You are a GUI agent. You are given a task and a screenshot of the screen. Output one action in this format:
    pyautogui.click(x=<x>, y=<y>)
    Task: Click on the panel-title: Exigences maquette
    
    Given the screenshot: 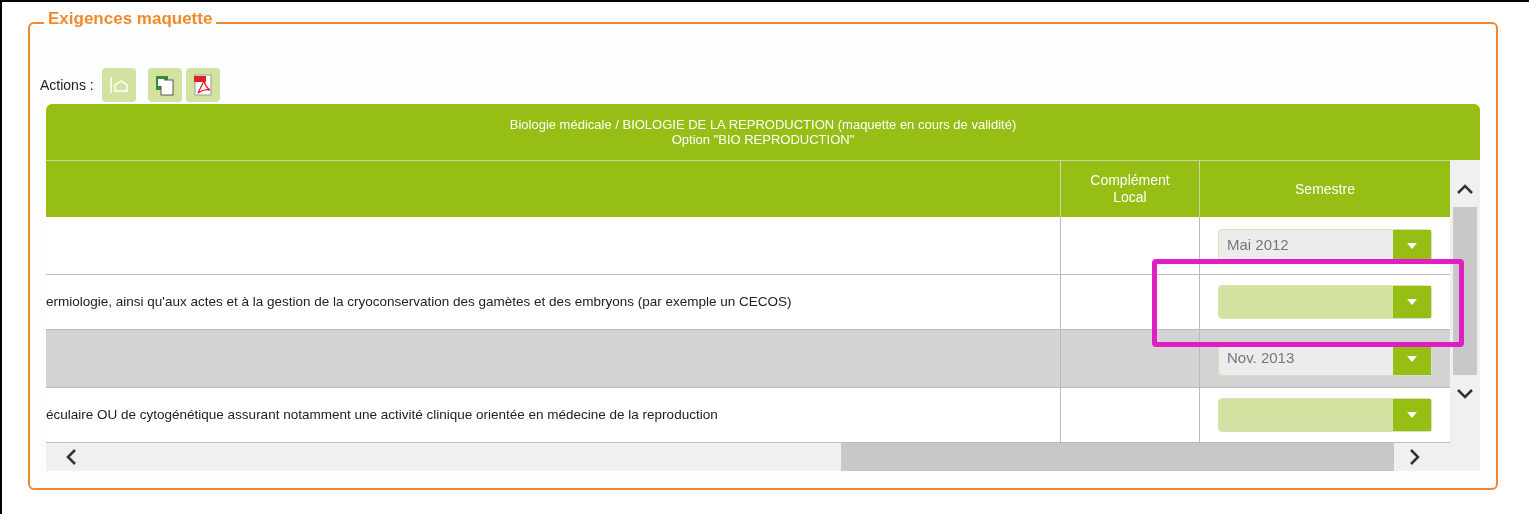 What is the action you would take?
    pyautogui.click(x=130, y=18)
    